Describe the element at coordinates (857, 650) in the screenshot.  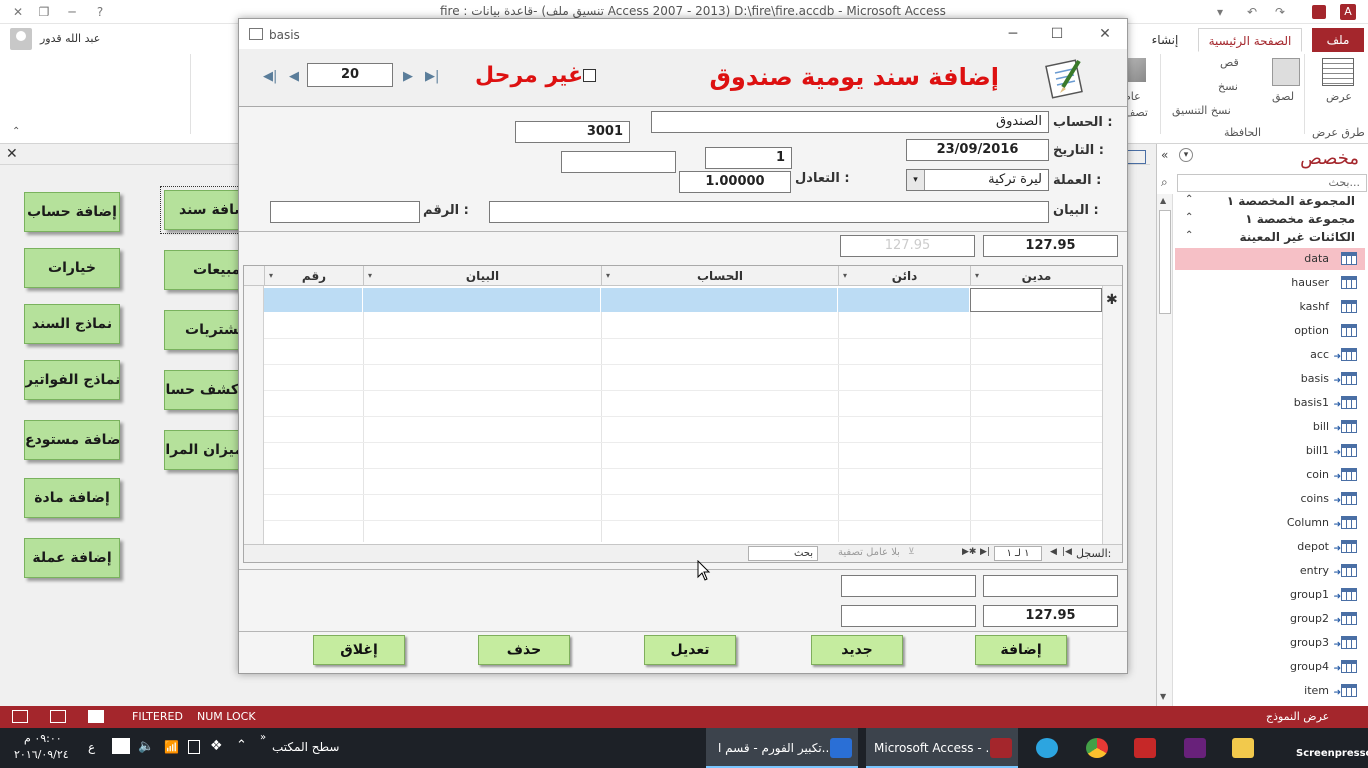
I see `new-button: جديد` at that location.